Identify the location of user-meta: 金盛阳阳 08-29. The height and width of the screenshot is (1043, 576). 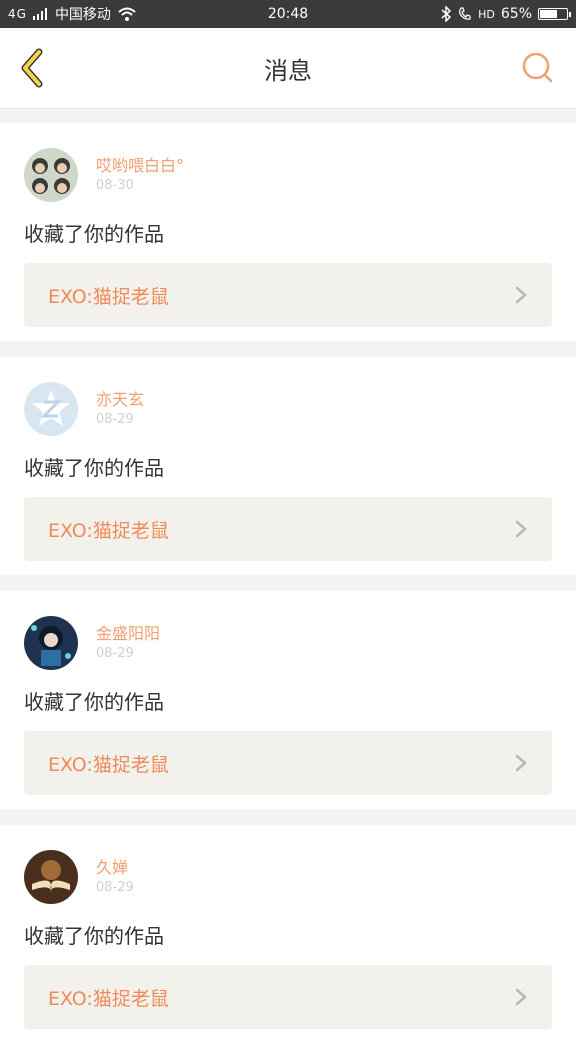
(128, 643).